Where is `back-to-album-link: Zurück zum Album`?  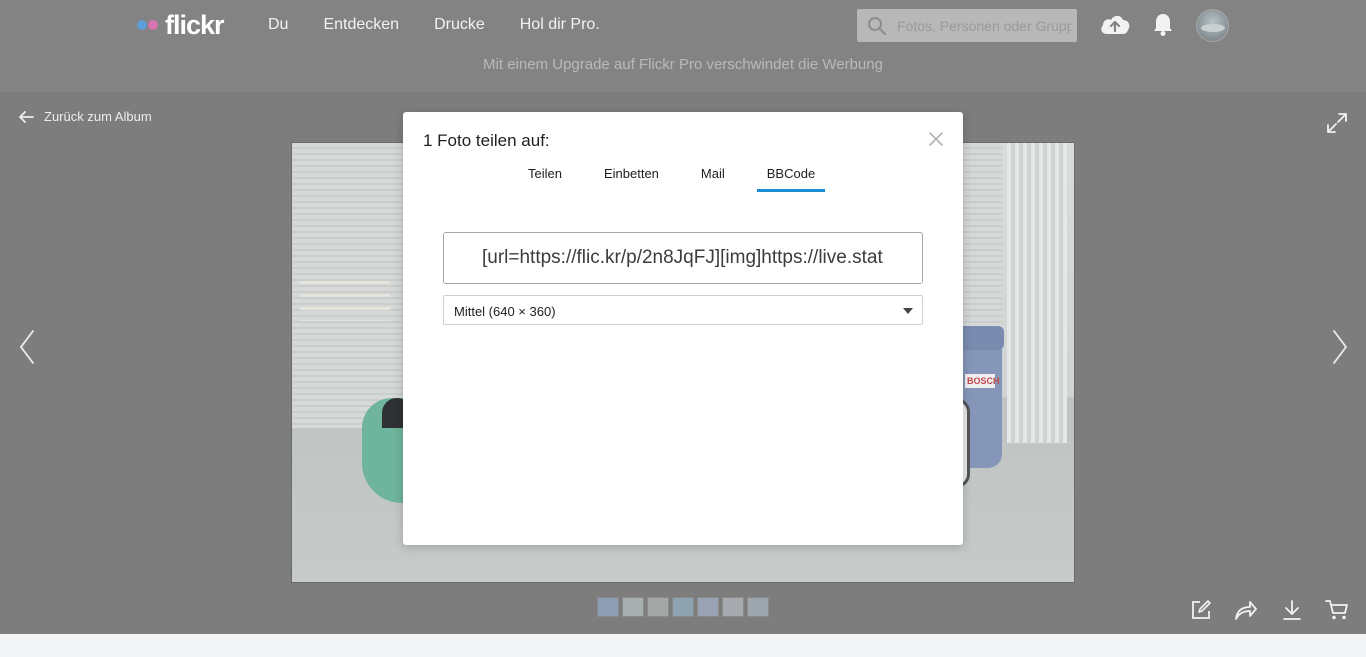
back-to-album-link: Zurück zum Album is located at coordinates (85, 116).